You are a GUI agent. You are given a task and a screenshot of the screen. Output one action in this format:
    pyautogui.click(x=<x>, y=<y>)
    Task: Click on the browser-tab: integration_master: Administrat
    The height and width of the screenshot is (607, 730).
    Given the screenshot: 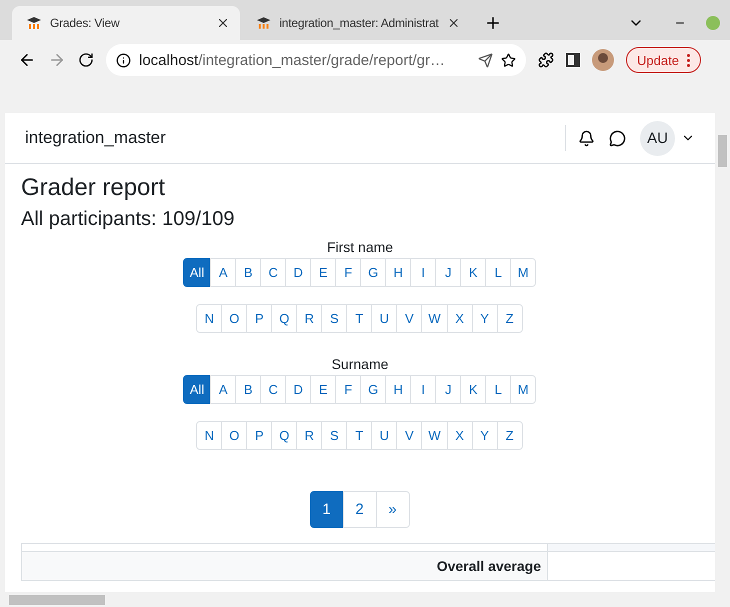 What is the action you would take?
    pyautogui.click(x=356, y=23)
    